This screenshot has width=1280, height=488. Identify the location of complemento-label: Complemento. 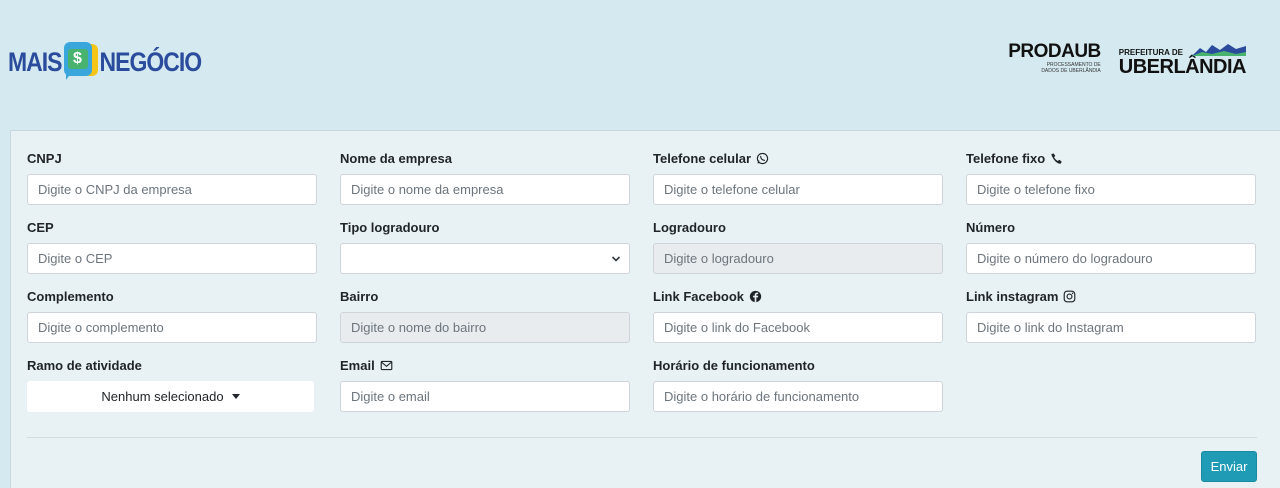
(70, 296).